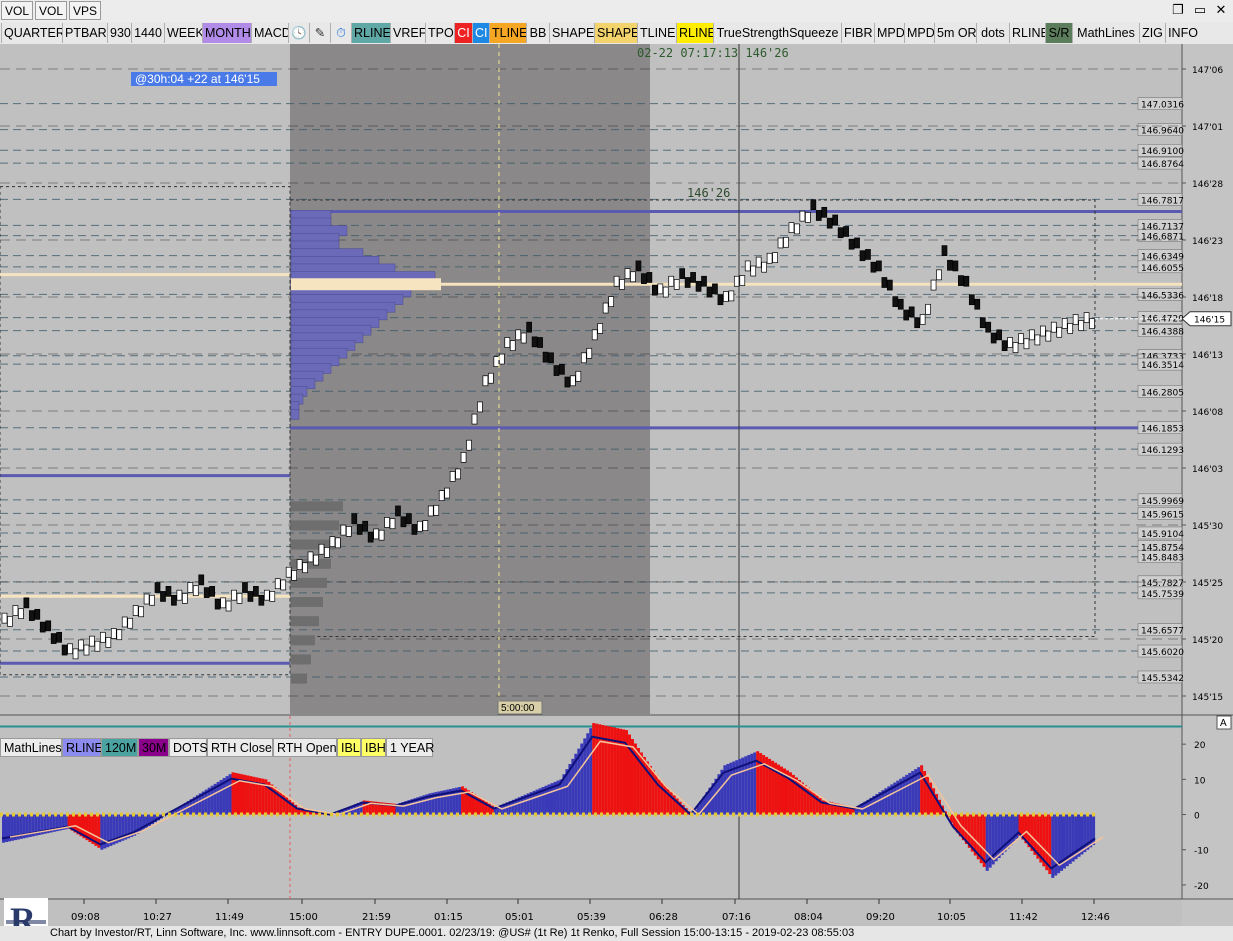 This screenshot has width=1233, height=941. I want to click on toolbar-button-bb-16: BB, so click(537, 33).